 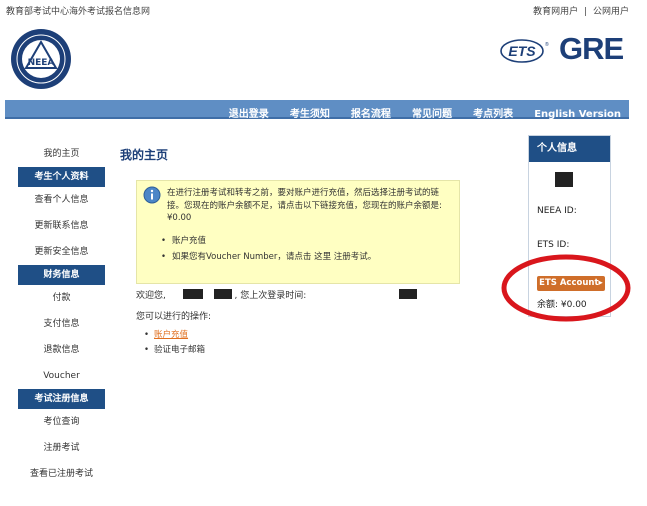 I want to click on account-balance: 余额: ¥0.00, so click(x=562, y=305).